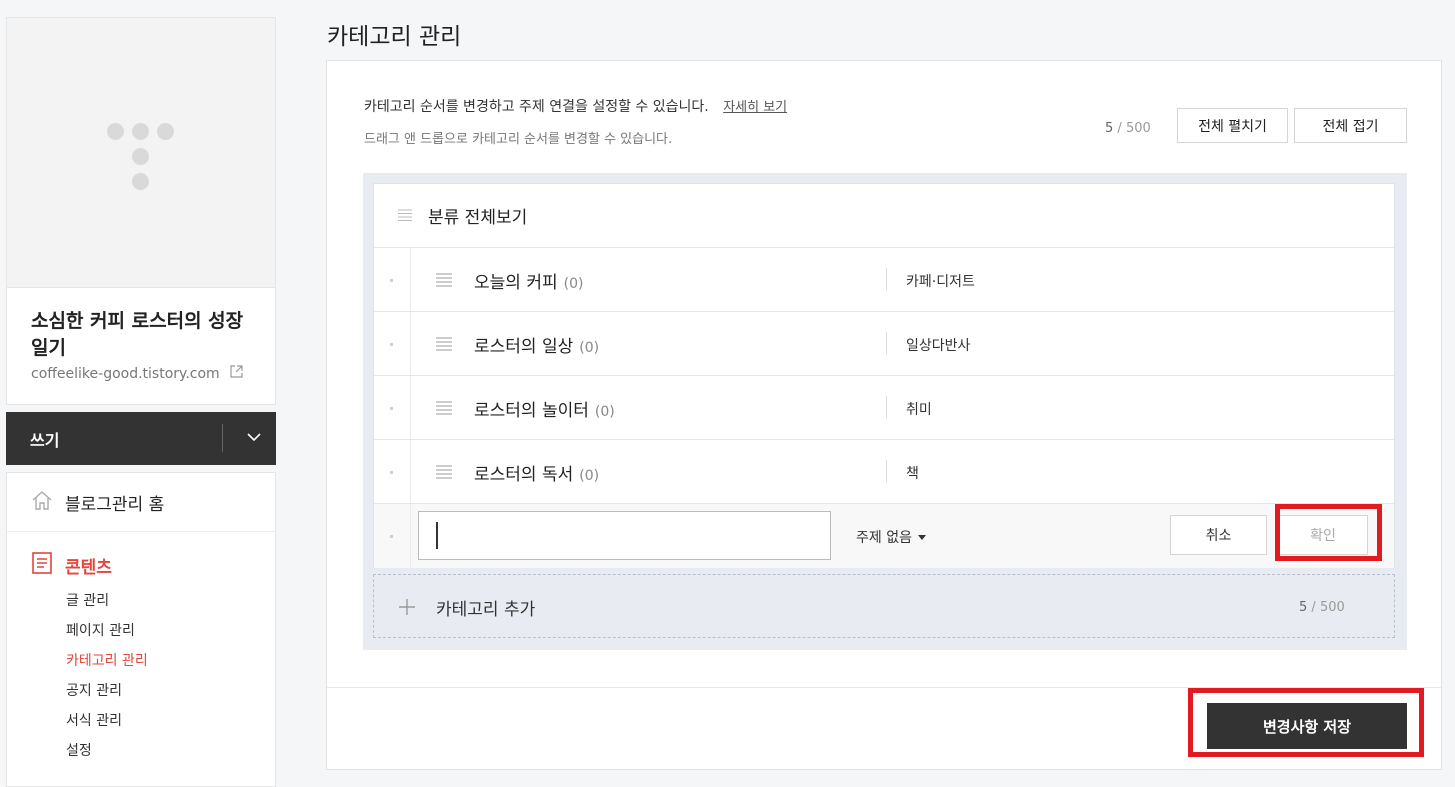  Describe the element at coordinates (523, 475) in the screenshot. I see `category-name-text: 로스터의 독서` at that location.